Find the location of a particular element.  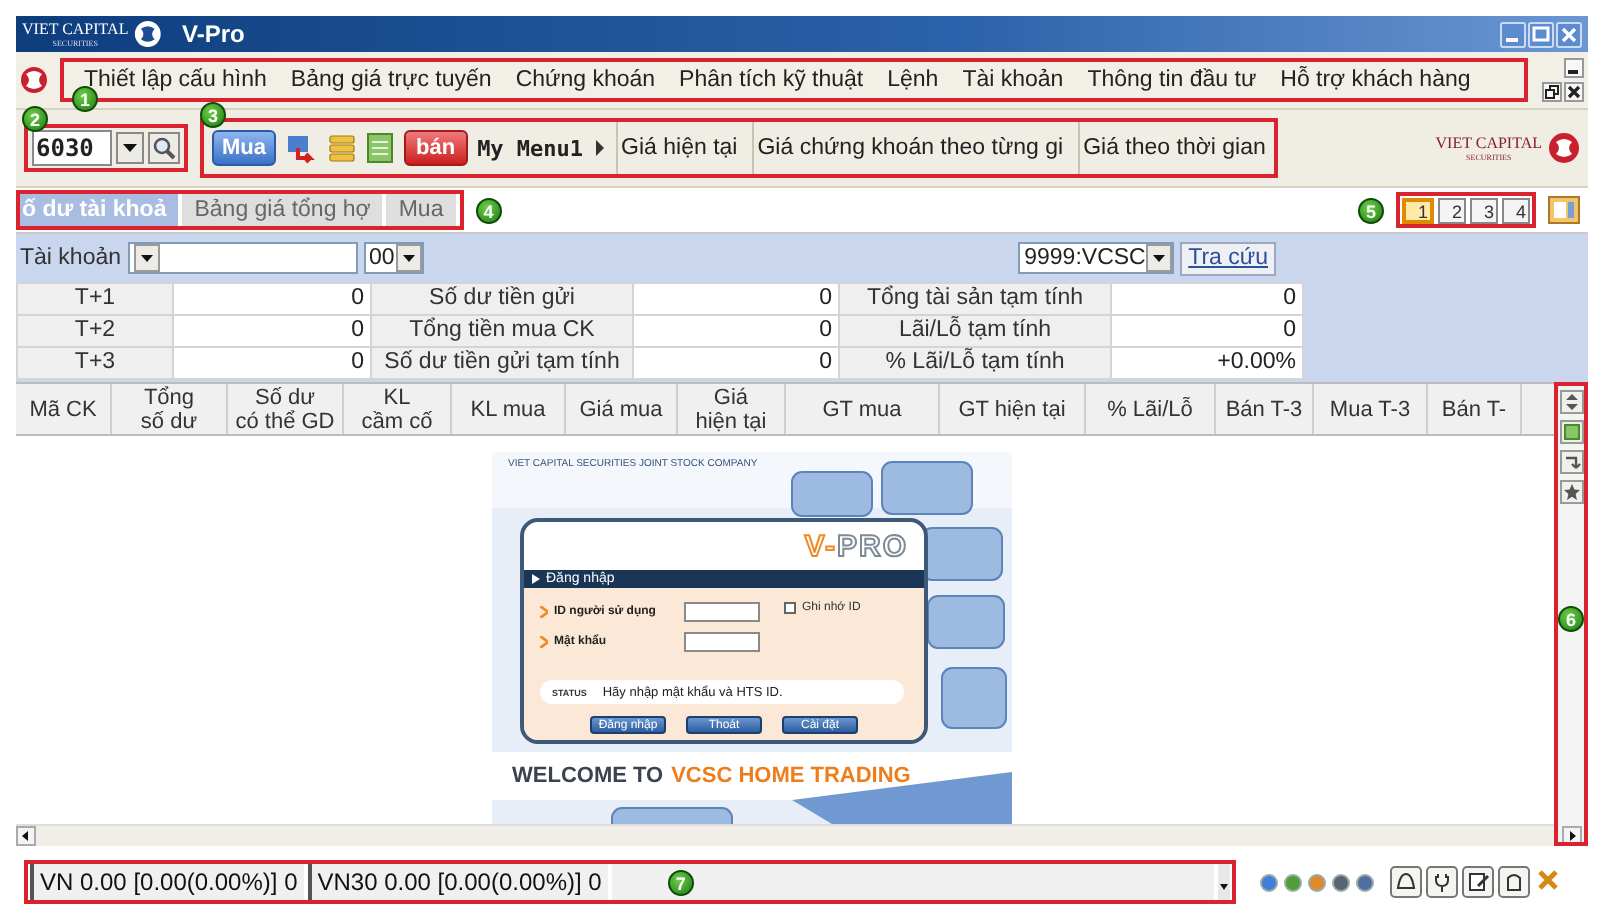

stack-icon is located at coordinates (342, 148).